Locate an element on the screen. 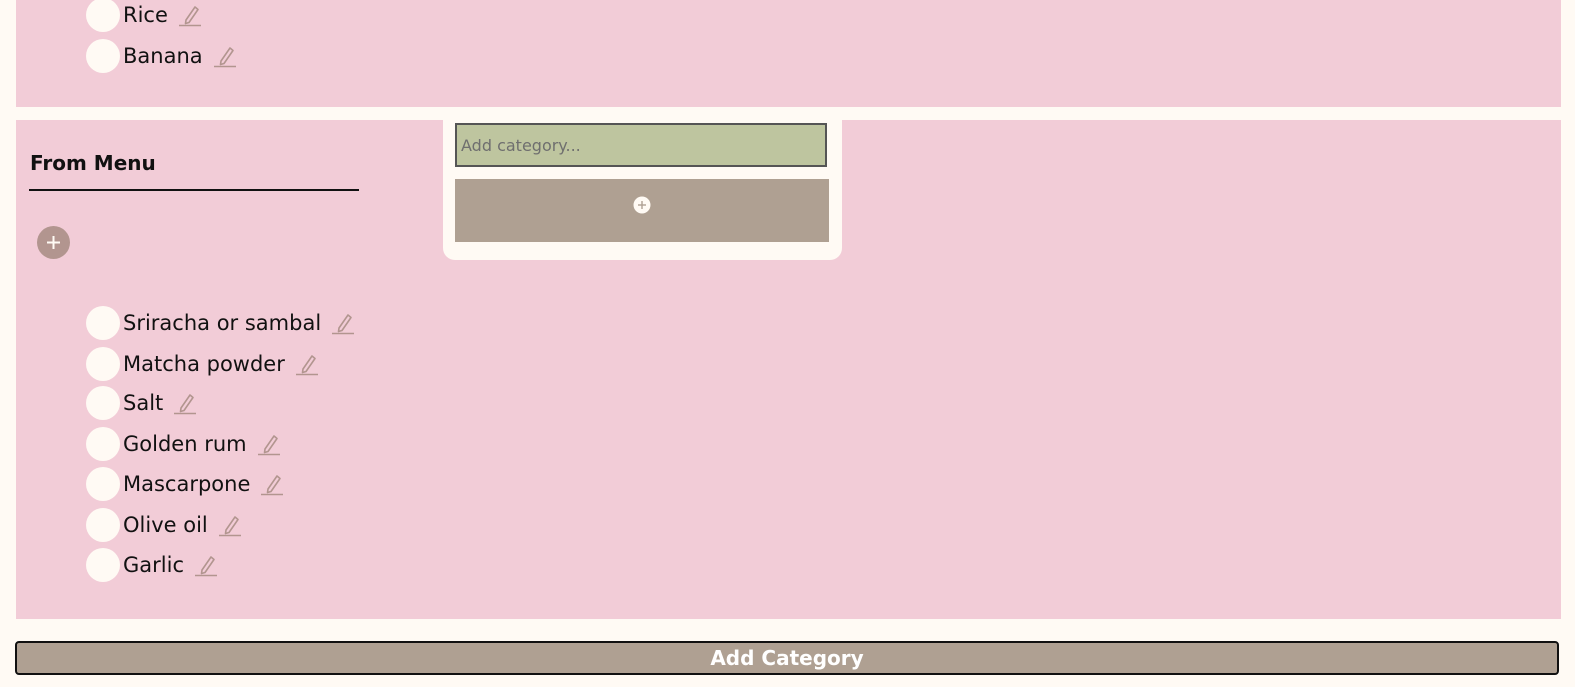  item-label: Mascarpone is located at coordinates (187, 484).